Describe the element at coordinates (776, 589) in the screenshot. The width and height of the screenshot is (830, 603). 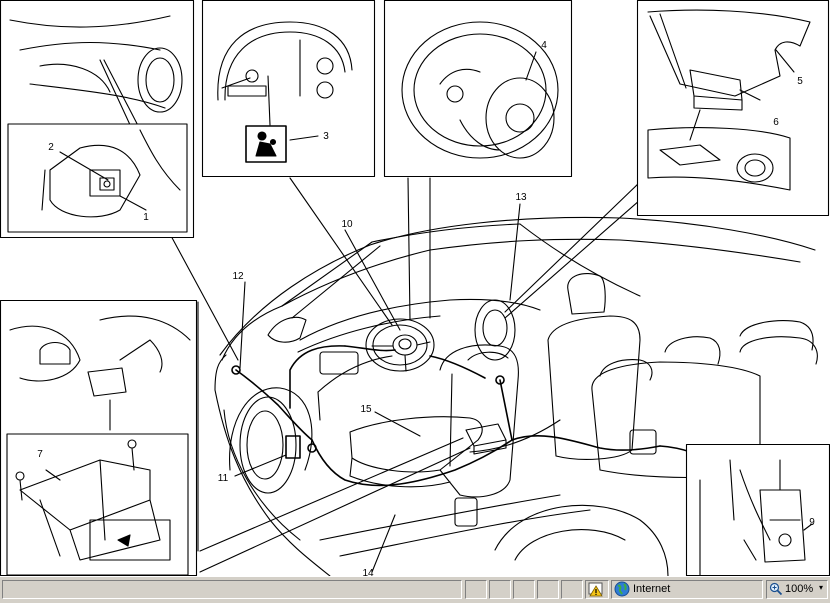
I see `magnifier-icon` at that location.